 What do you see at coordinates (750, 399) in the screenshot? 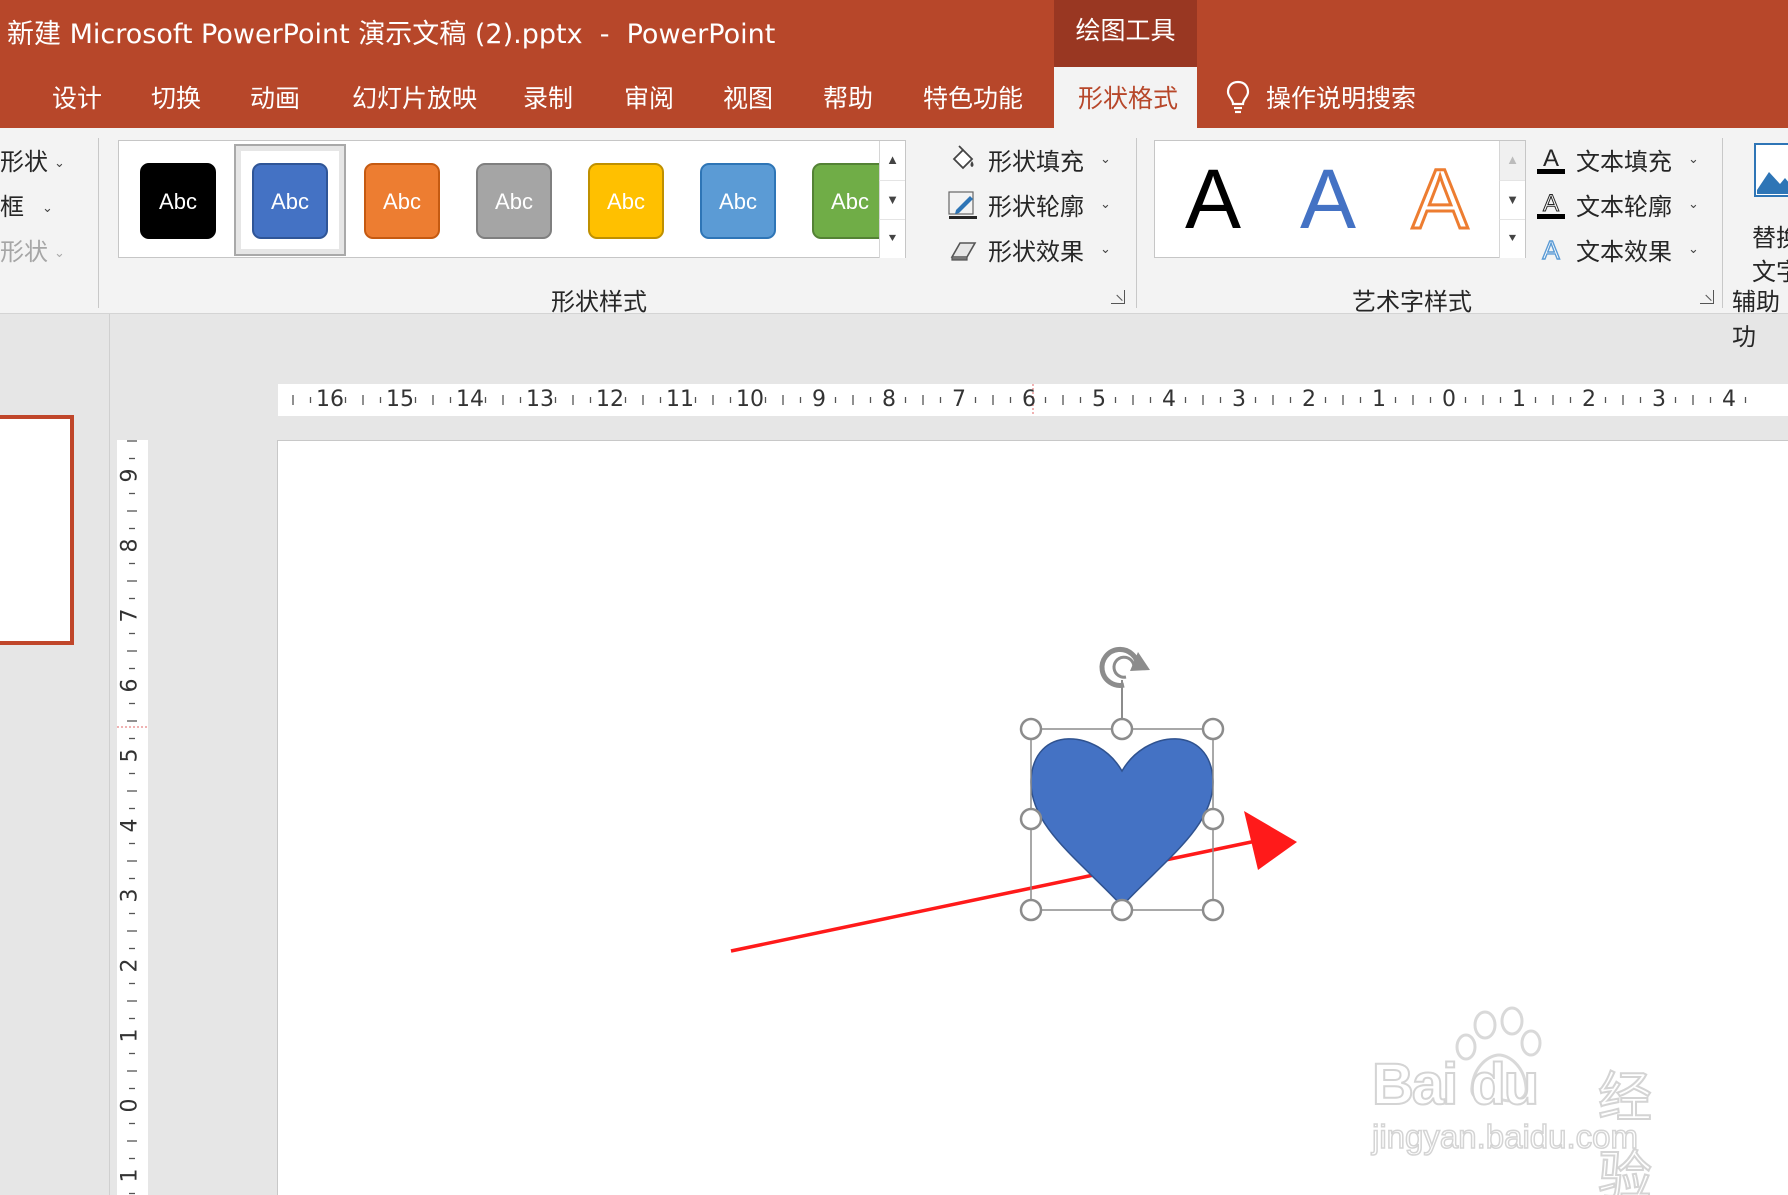
I see `ruler-label: 10` at bounding box center [750, 399].